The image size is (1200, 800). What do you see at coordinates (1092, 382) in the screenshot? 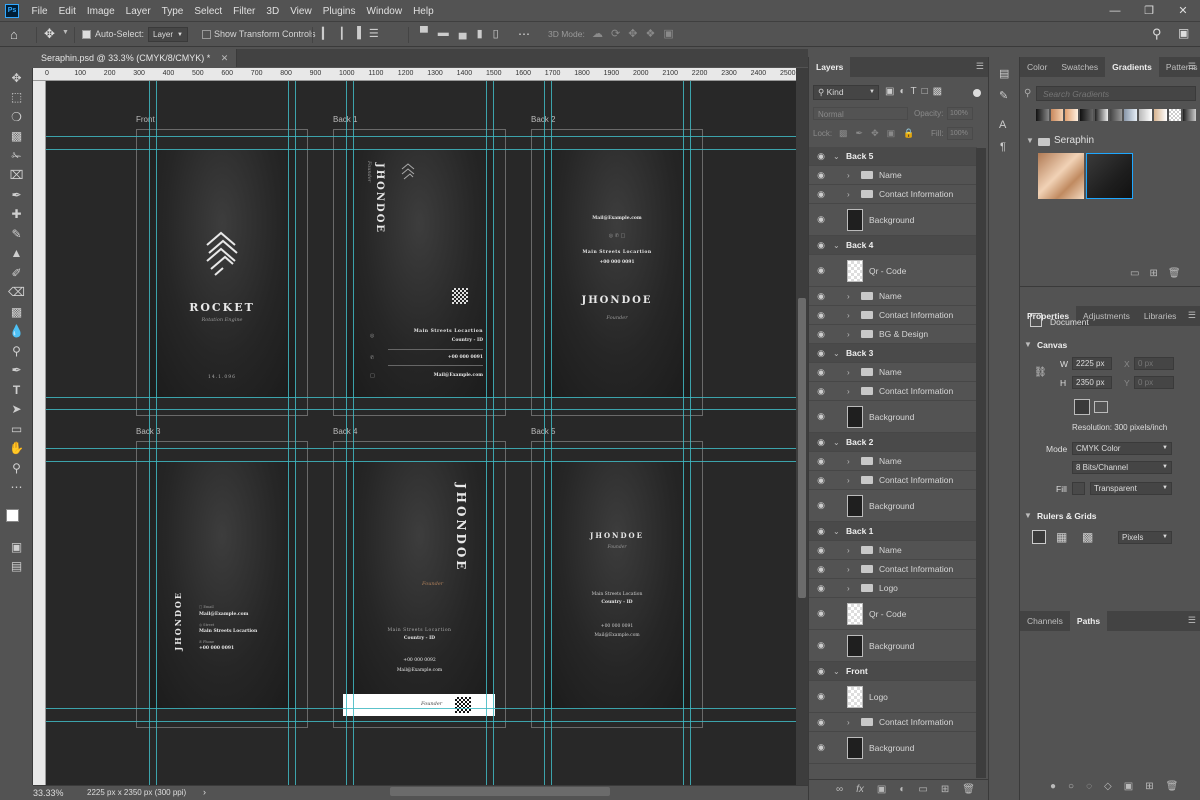
I see `canvas-height-field: 2350 px` at bounding box center [1092, 382].